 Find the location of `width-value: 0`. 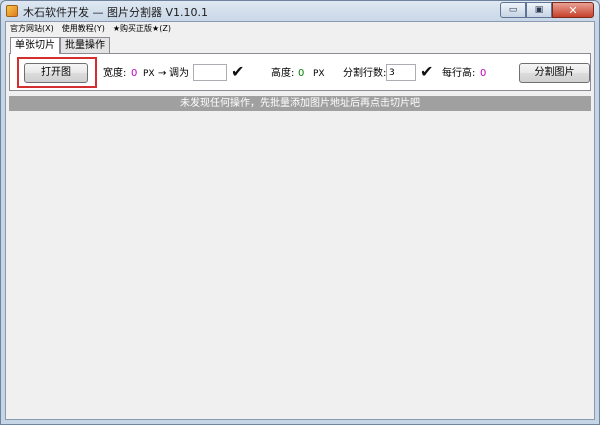

width-value: 0 is located at coordinates (134, 73).